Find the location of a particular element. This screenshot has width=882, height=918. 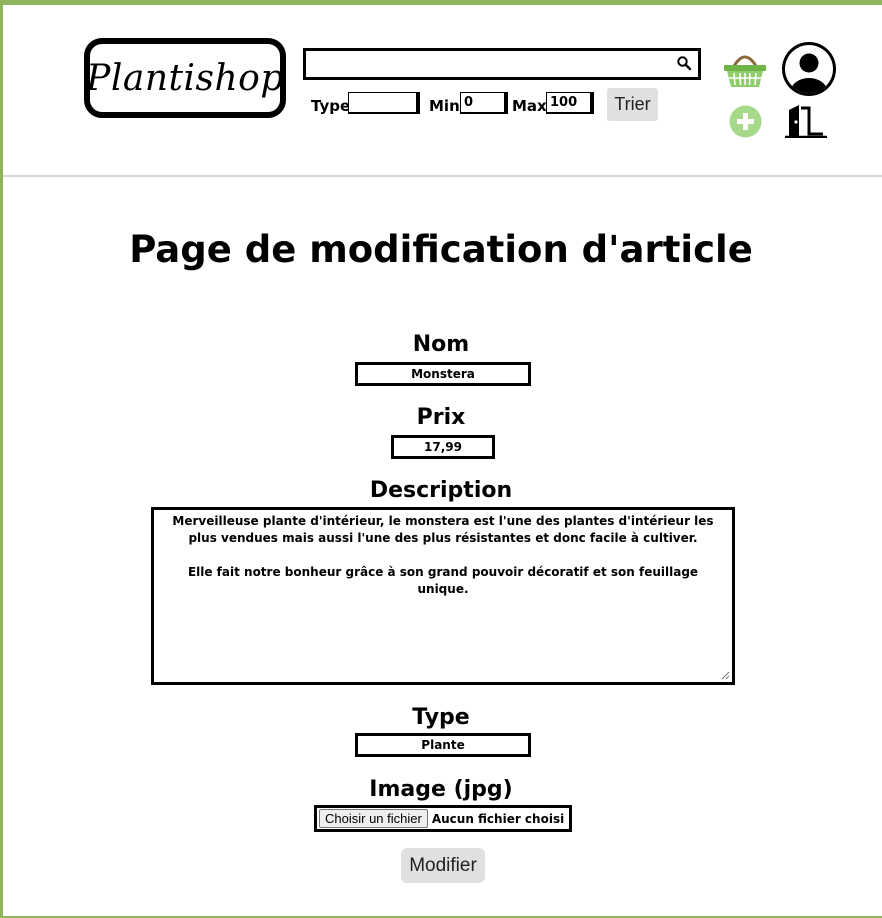

max-filter-input: 100 is located at coordinates (570, 103).